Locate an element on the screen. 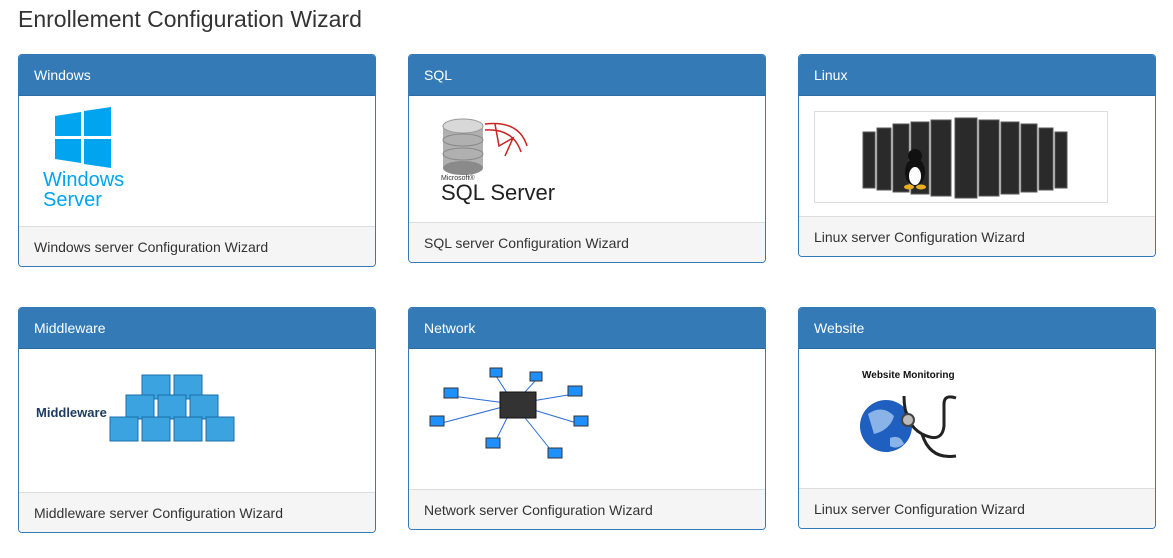 This screenshot has width=1173, height=558. sql-server-logo: Microsoft® SQL Server is located at coordinates (498, 161).